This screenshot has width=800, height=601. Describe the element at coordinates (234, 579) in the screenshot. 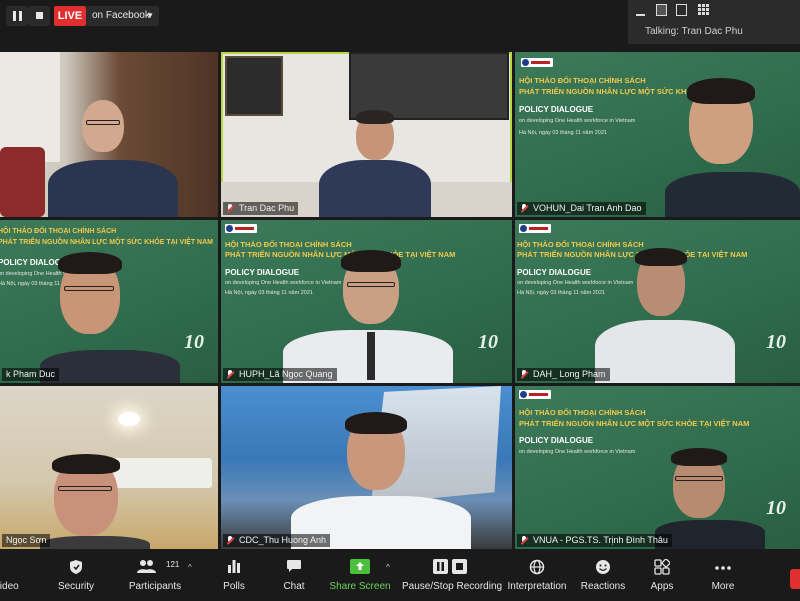

I see `polls-button: Polls` at that location.